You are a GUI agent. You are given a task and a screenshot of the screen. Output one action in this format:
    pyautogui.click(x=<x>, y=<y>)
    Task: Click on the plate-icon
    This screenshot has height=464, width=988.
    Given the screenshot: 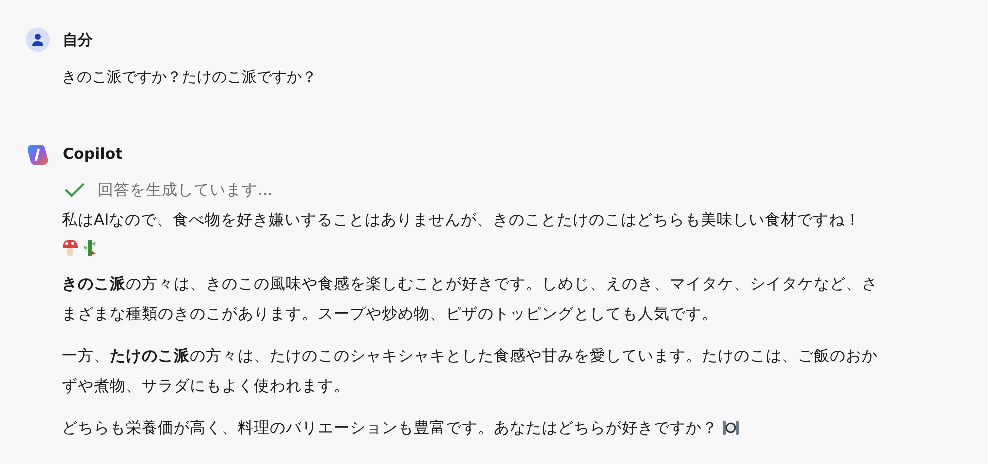 What is the action you would take?
    pyautogui.click(x=731, y=428)
    